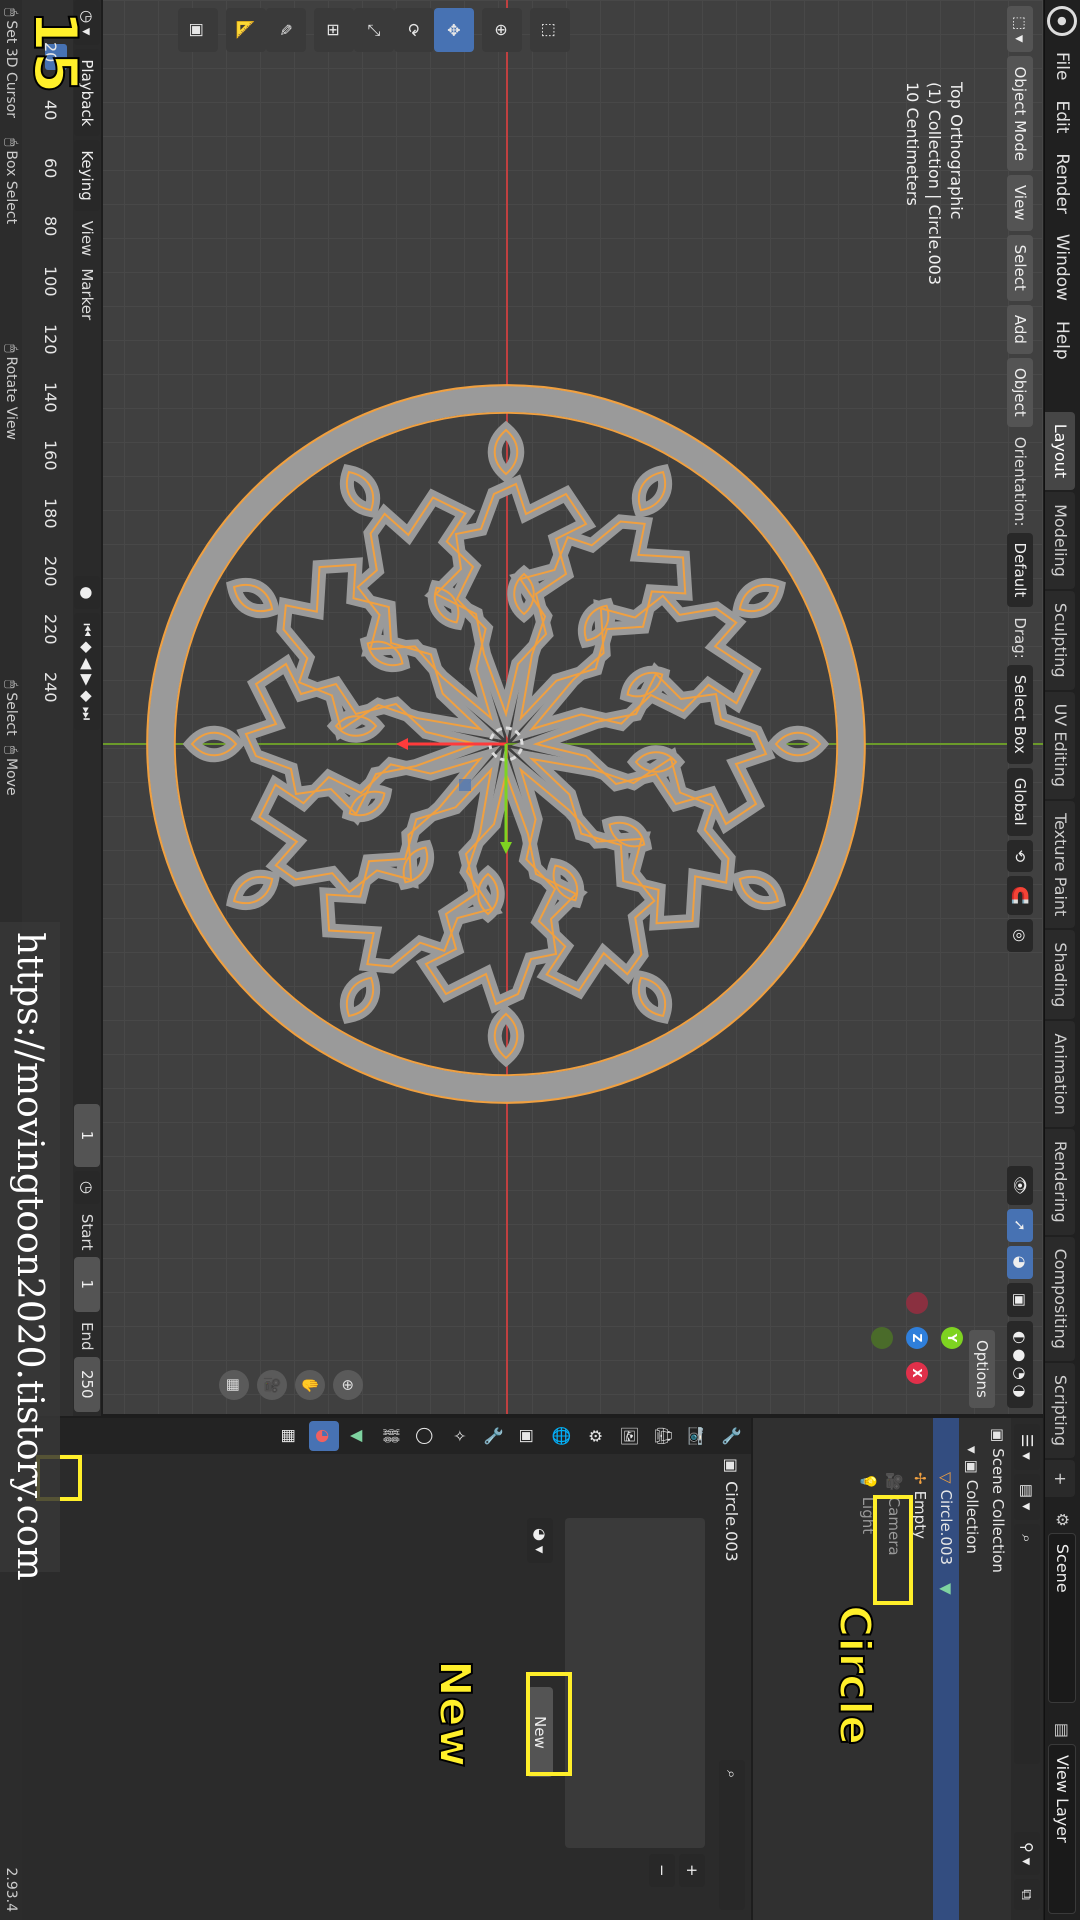  What do you see at coordinates (1020, 1185) in the screenshot?
I see `visibility-icon: 👁` at bounding box center [1020, 1185].